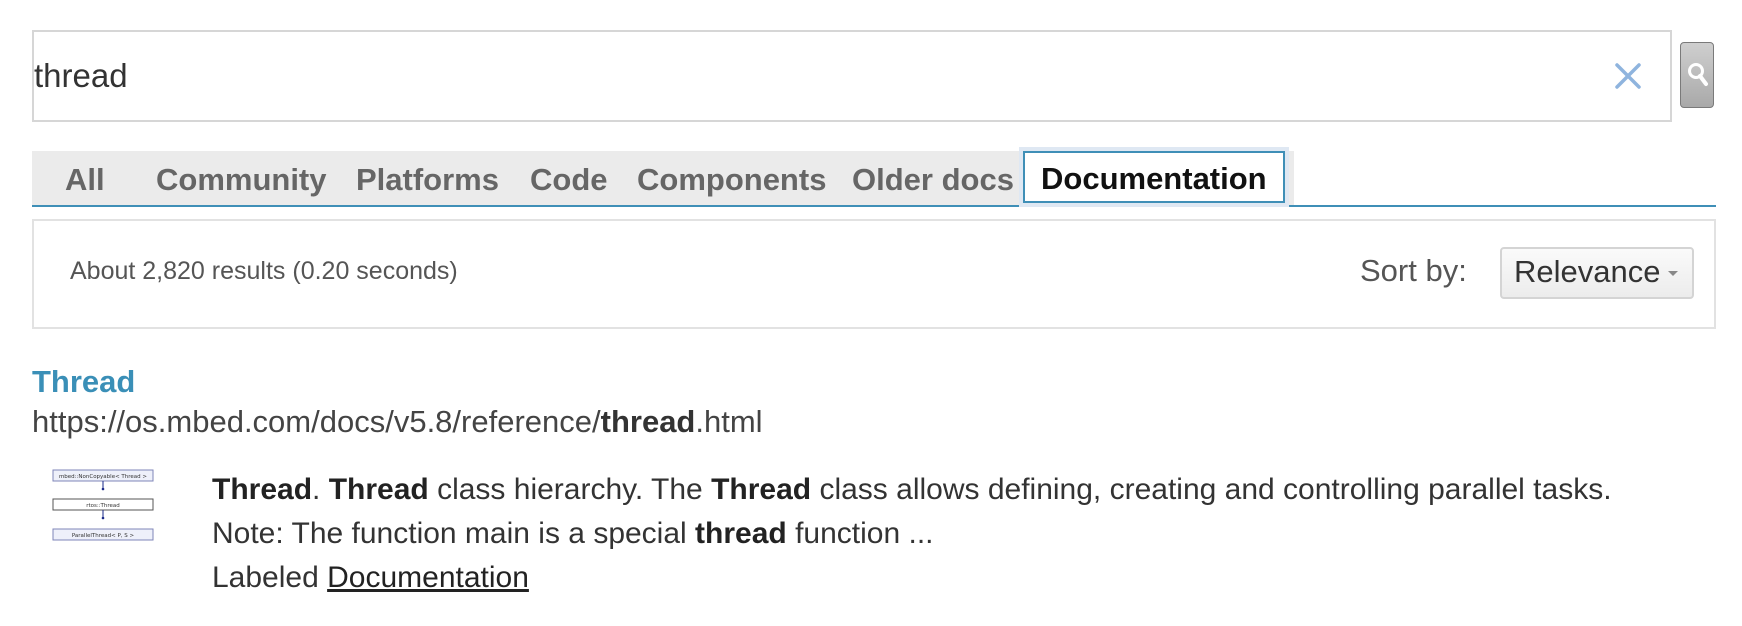 The image size is (1742, 626). I want to click on close-icon, so click(1628, 76).